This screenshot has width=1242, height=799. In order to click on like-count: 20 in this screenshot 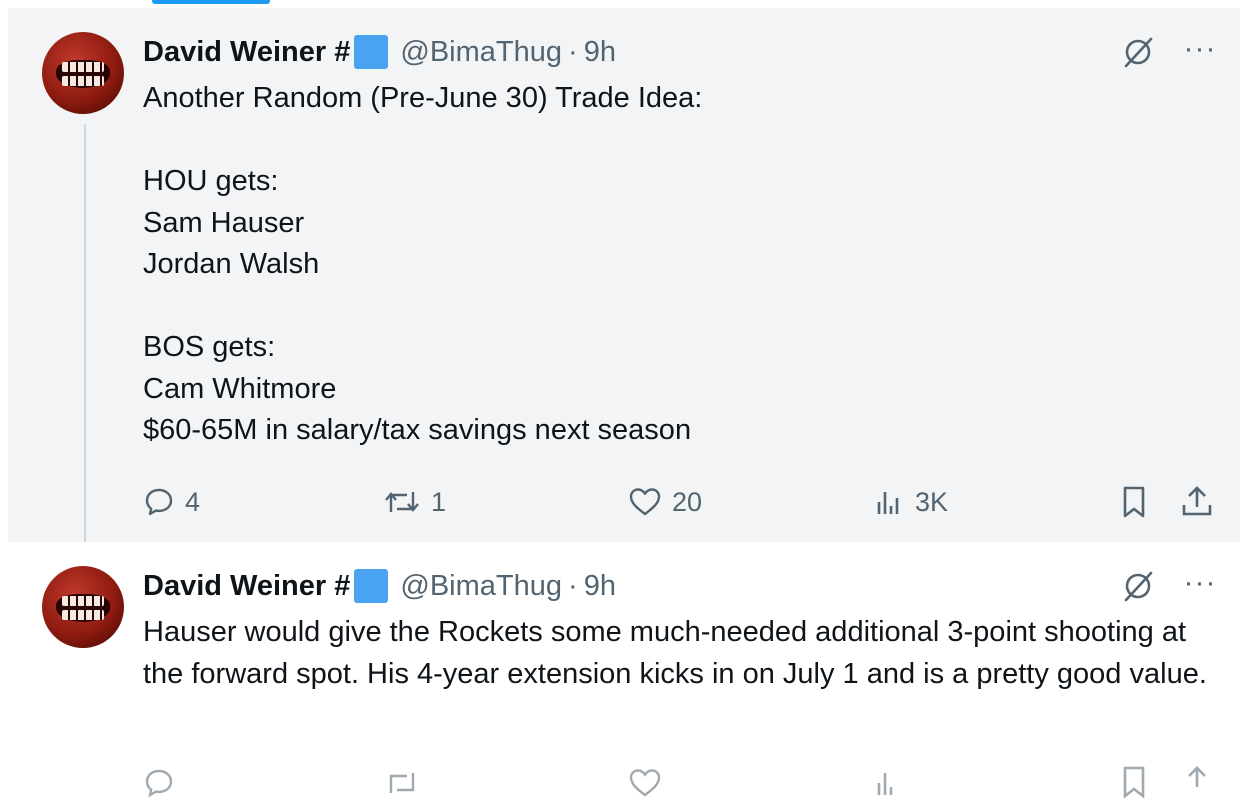, I will do `click(687, 501)`.